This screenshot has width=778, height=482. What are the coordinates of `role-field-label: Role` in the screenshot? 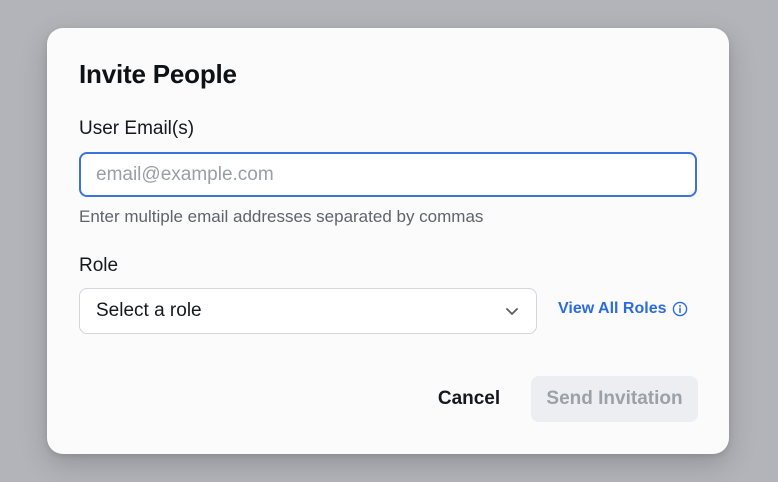 It's located at (99, 265).